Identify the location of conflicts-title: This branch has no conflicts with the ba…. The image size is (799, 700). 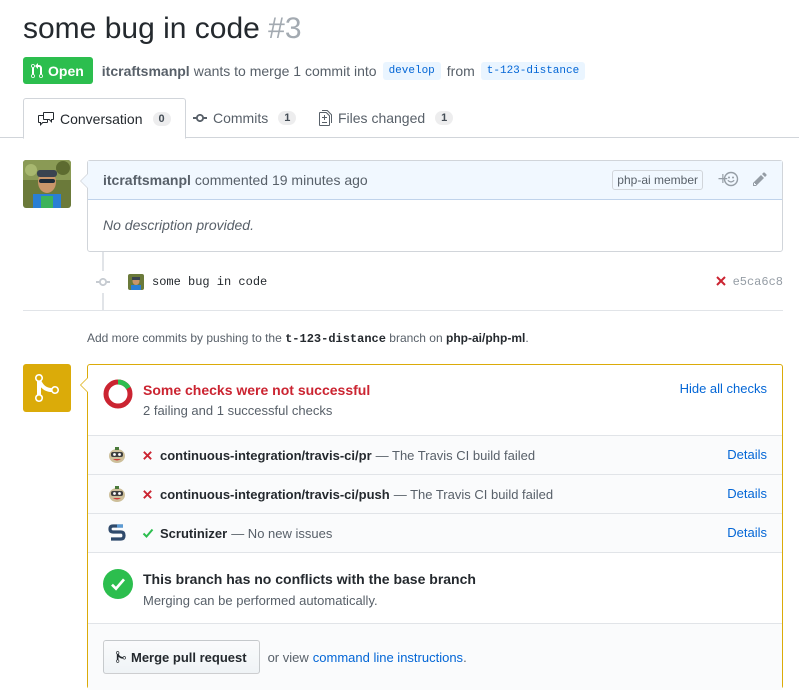
(309, 579).